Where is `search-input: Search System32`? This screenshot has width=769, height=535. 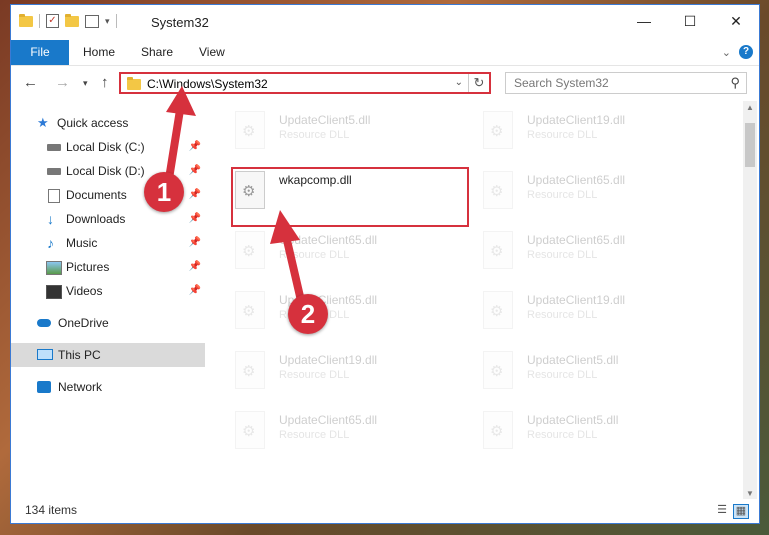 search-input: Search System32 is located at coordinates (561, 83).